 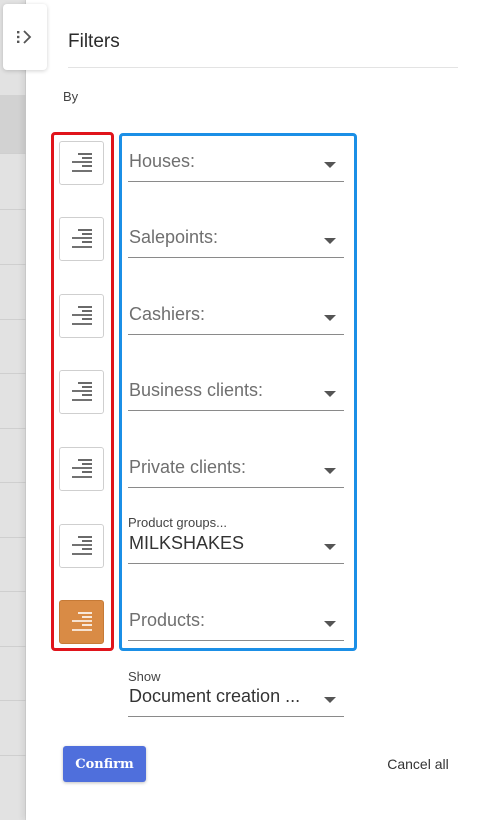 I want to click on cashiers-select: Cashiers:, so click(x=236, y=312).